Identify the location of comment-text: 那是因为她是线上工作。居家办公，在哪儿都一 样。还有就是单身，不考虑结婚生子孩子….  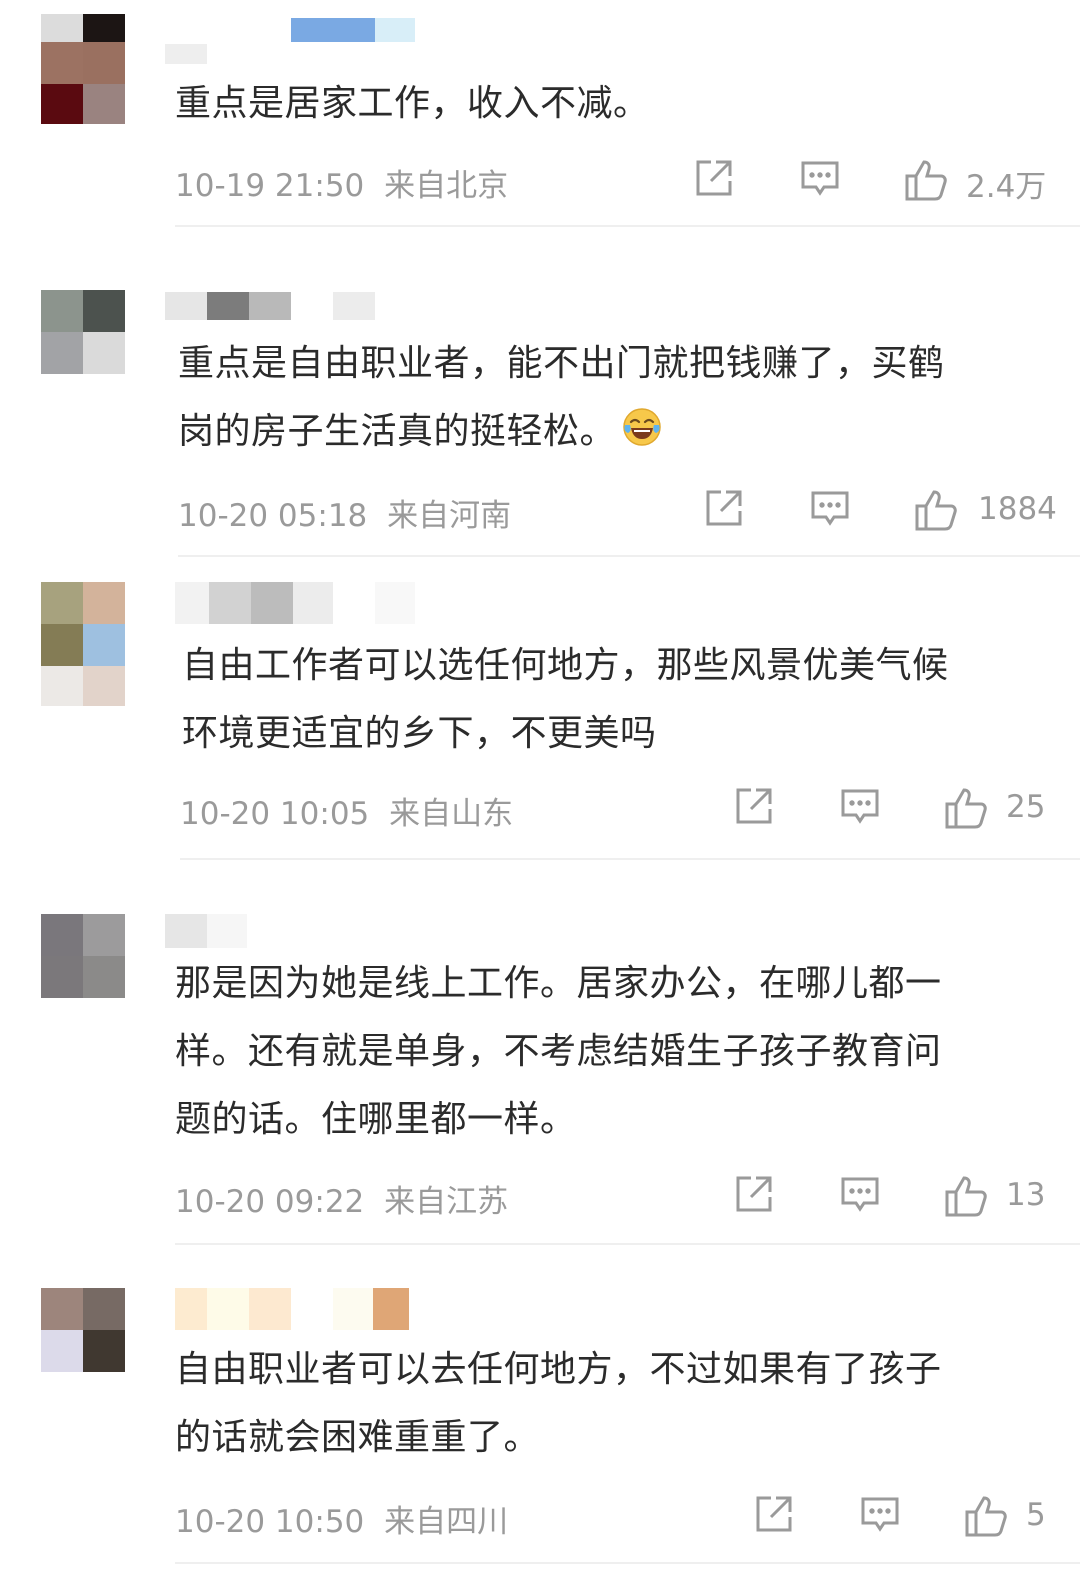
(558, 1052).